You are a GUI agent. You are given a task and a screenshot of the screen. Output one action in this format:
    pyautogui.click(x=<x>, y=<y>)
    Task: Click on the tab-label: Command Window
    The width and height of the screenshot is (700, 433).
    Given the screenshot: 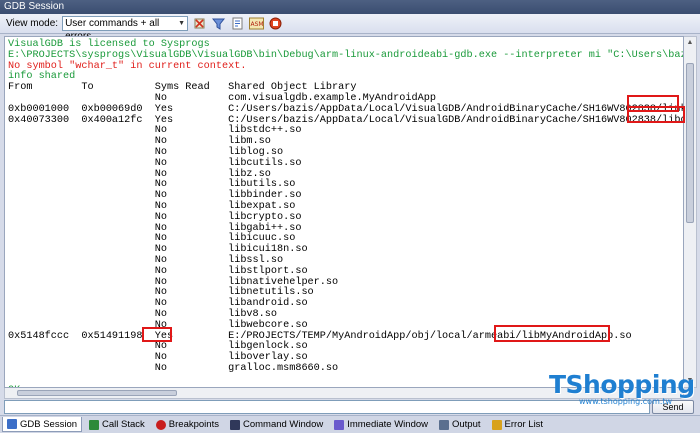 What is the action you would take?
    pyautogui.click(x=283, y=424)
    